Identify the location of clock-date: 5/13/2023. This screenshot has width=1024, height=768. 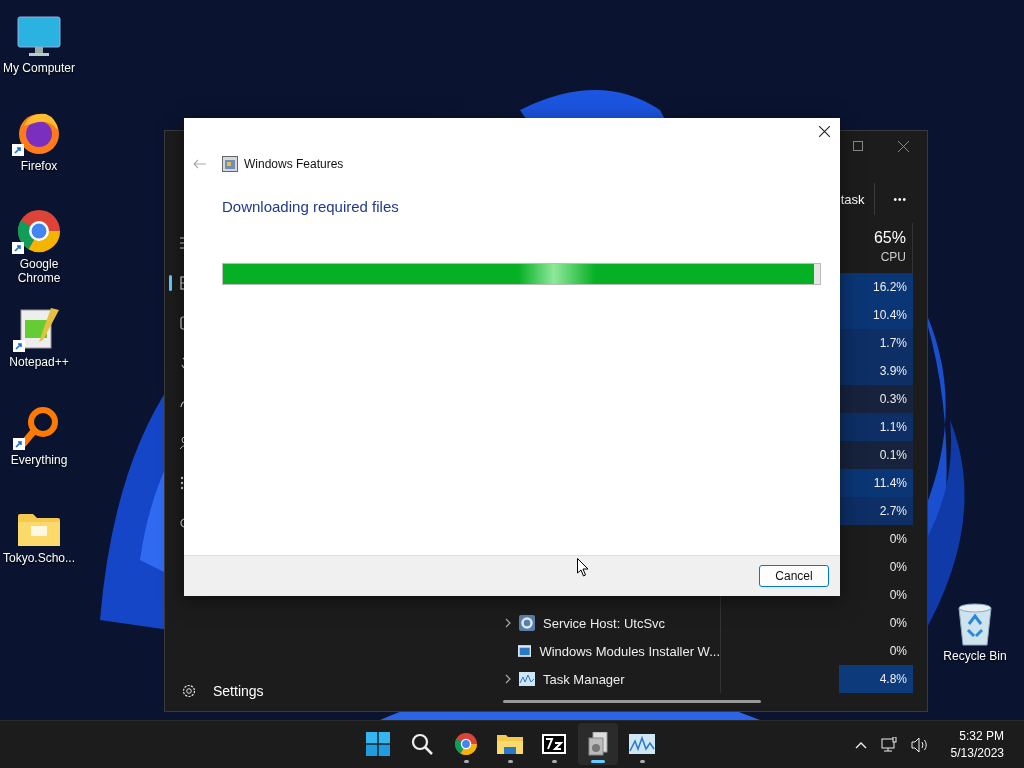
(977, 753).